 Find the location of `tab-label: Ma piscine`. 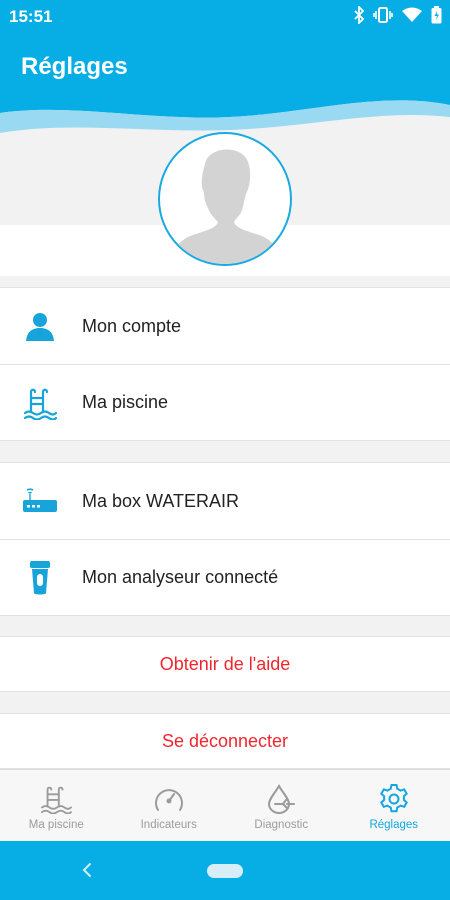

tab-label: Ma piscine is located at coordinates (56, 825).